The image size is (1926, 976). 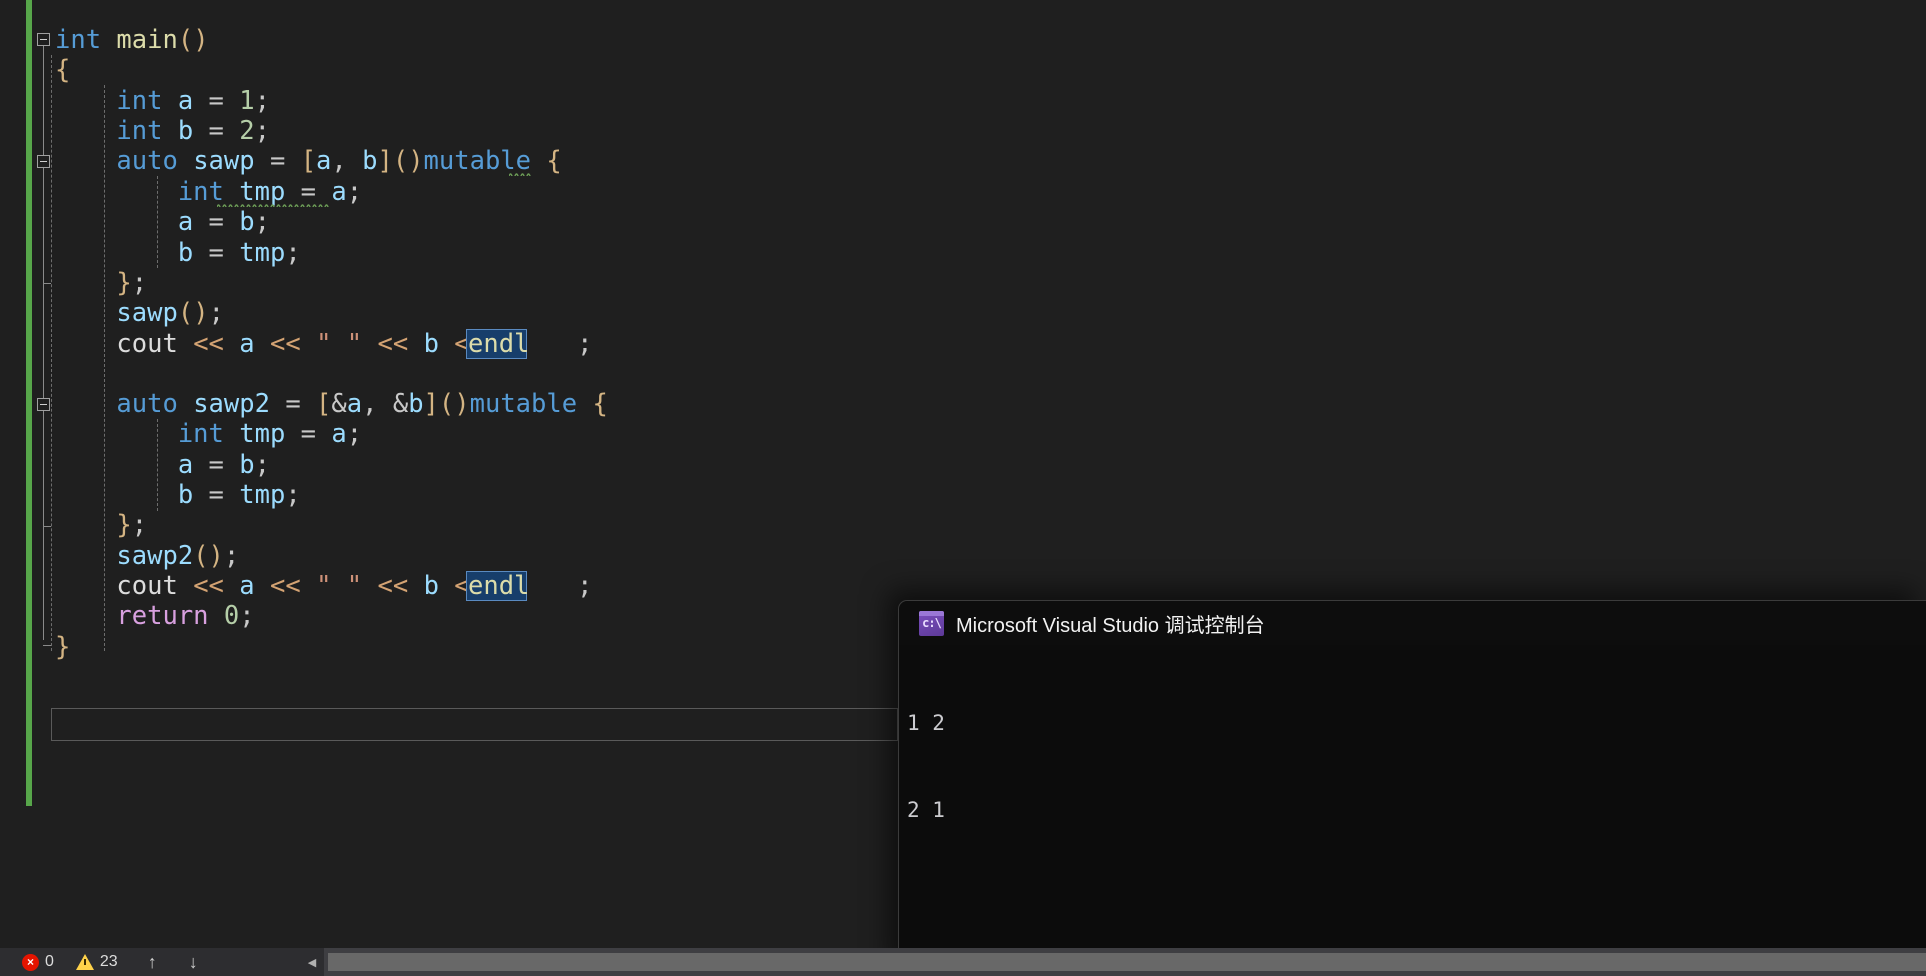 I want to click on horizontal-scrollbar: ◀, so click(x=1113, y=962).